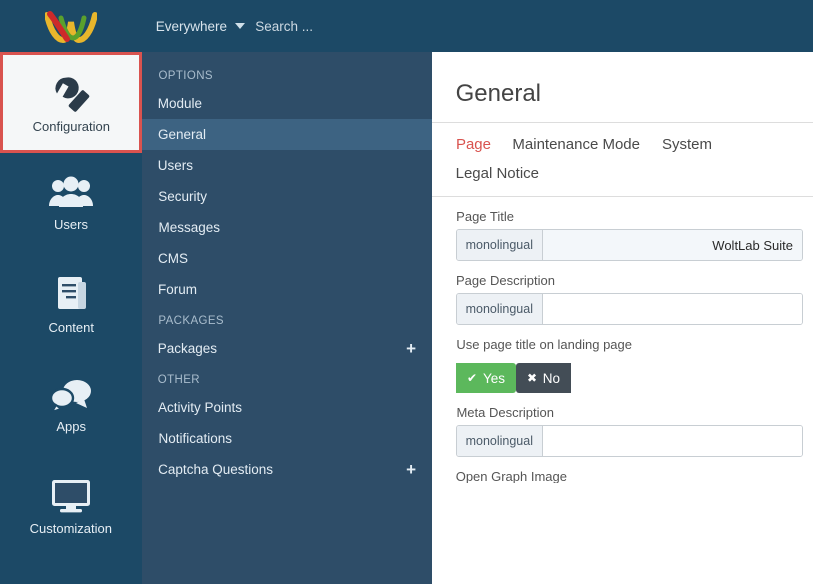 The image size is (813, 584). Describe the element at coordinates (485, 216) in the screenshot. I see `field-label-page-title-text: Page Title` at that location.